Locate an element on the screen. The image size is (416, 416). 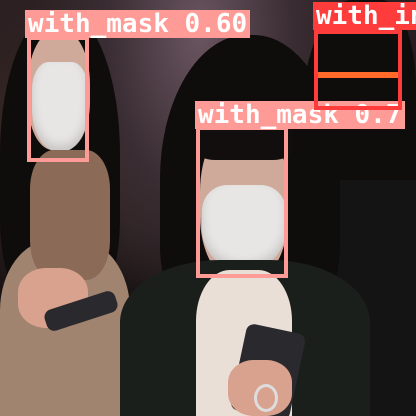
left-person-sweater is located at coordinates (70, 215).